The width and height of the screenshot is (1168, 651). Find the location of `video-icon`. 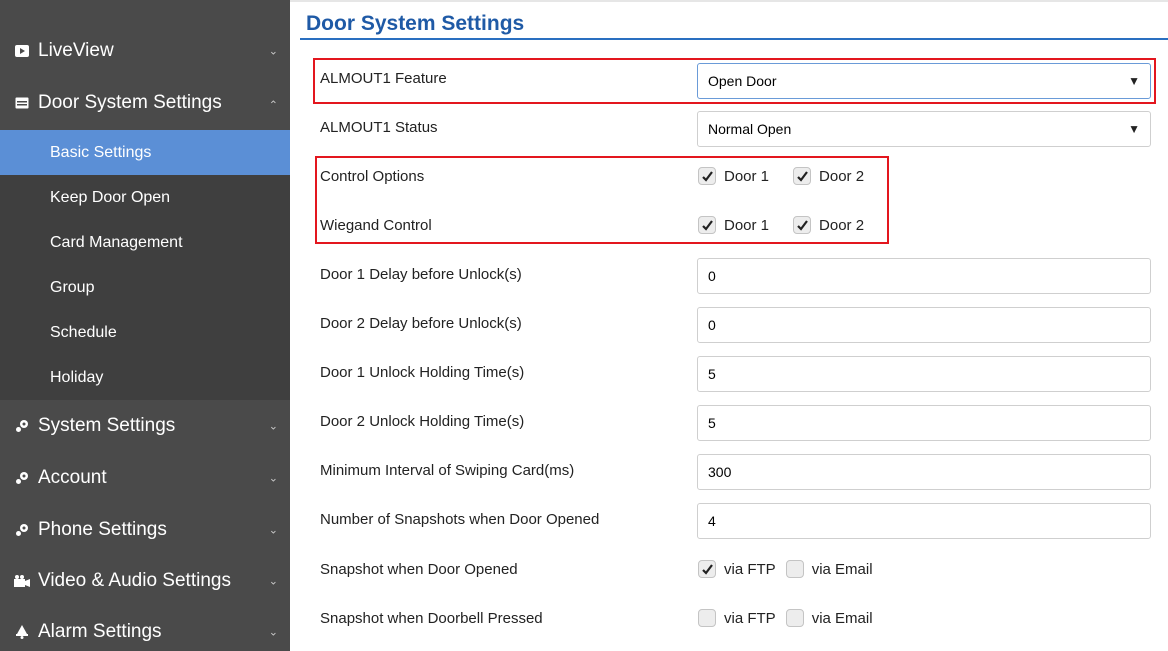

video-icon is located at coordinates (22, 51).